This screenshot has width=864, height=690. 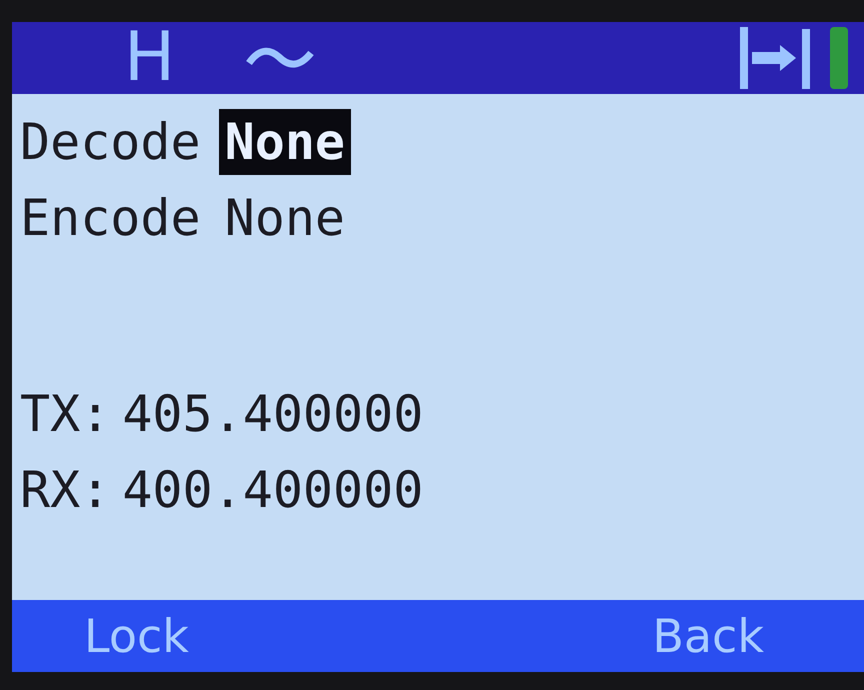 I want to click on frequency-value: 400.400000, so click(x=273, y=490).